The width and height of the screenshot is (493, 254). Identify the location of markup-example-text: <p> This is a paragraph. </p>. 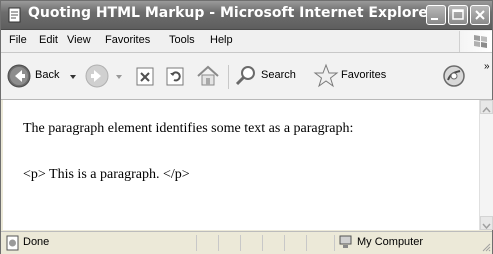
(106, 174).